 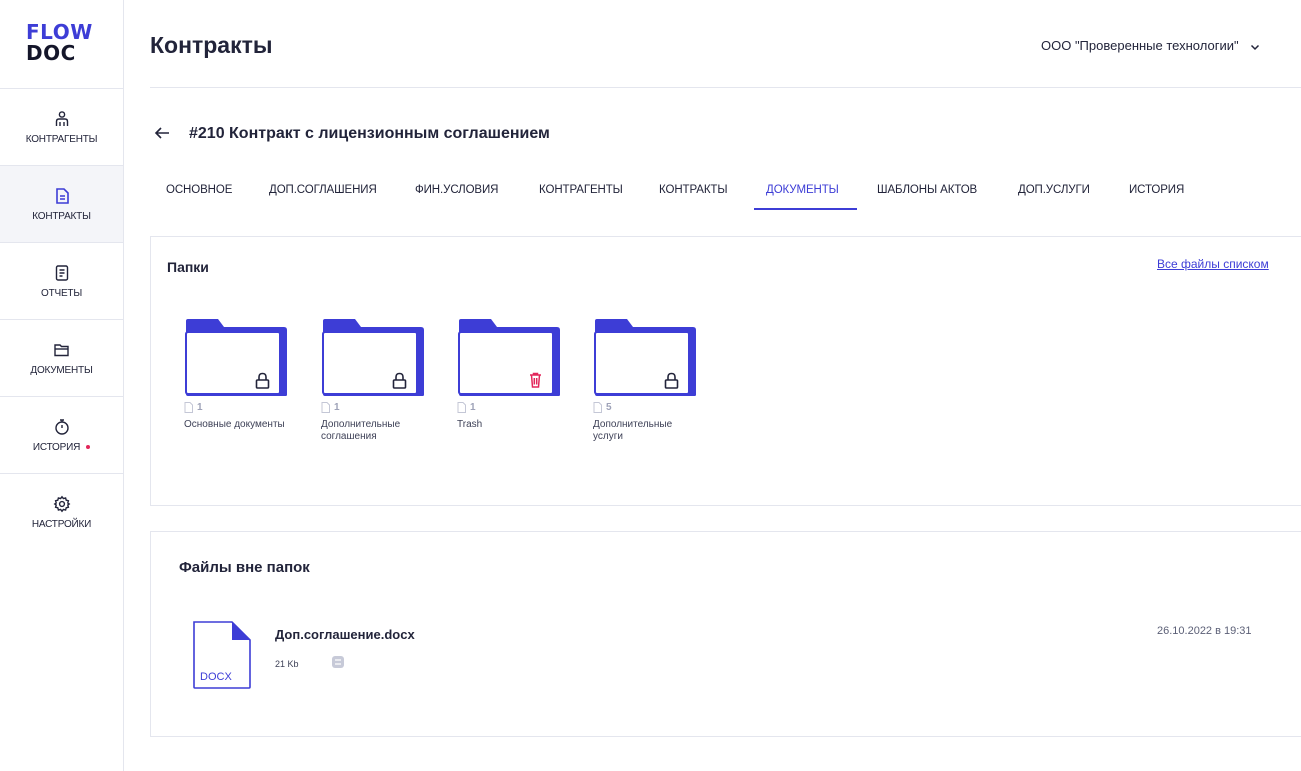 I want to click on sidebar-item-history: ИСТОРИЯ, so click(x=61, y=434).